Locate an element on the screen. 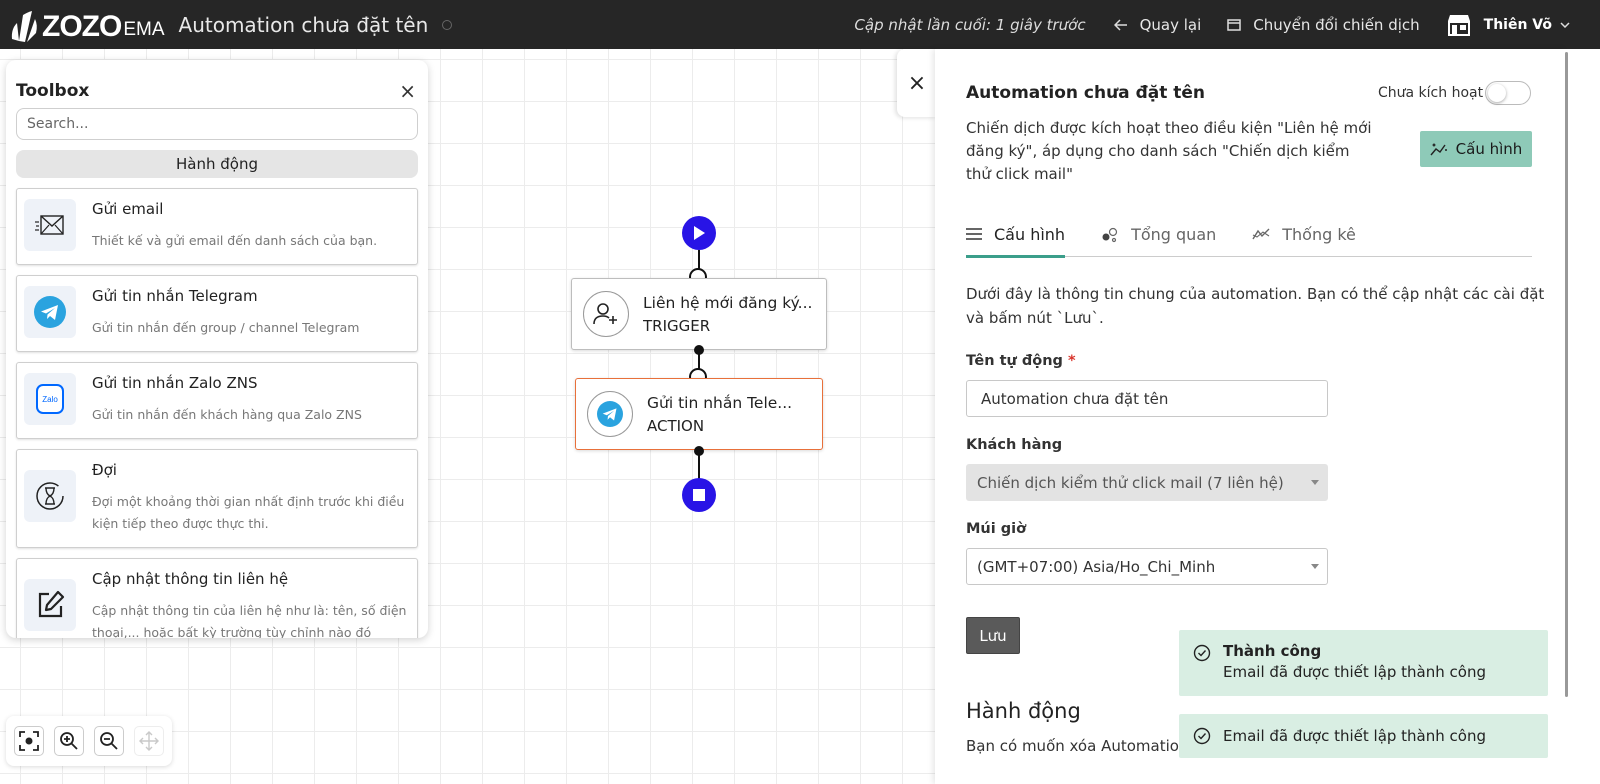  panel-scrollbar-thumb is located at coordinates (1566, 374).